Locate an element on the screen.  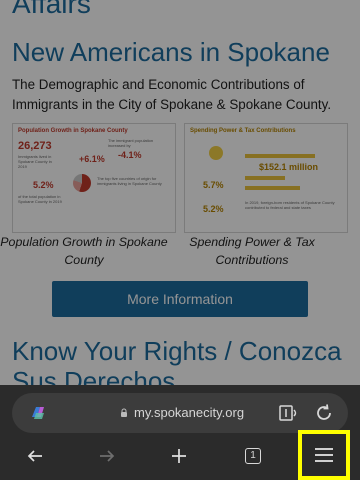
tab-count-badge: 1 is located at coordinates (253, 456).